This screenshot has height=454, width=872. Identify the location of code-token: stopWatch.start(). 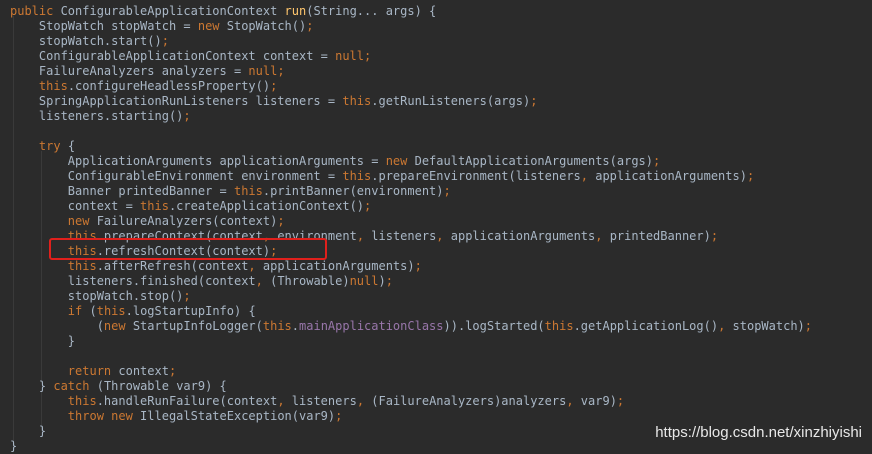
(86, 41).